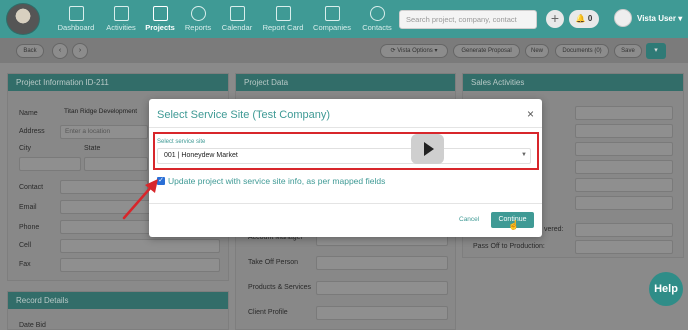  I want to click on nav-calendar-label: Calendar, so click(237, 27).